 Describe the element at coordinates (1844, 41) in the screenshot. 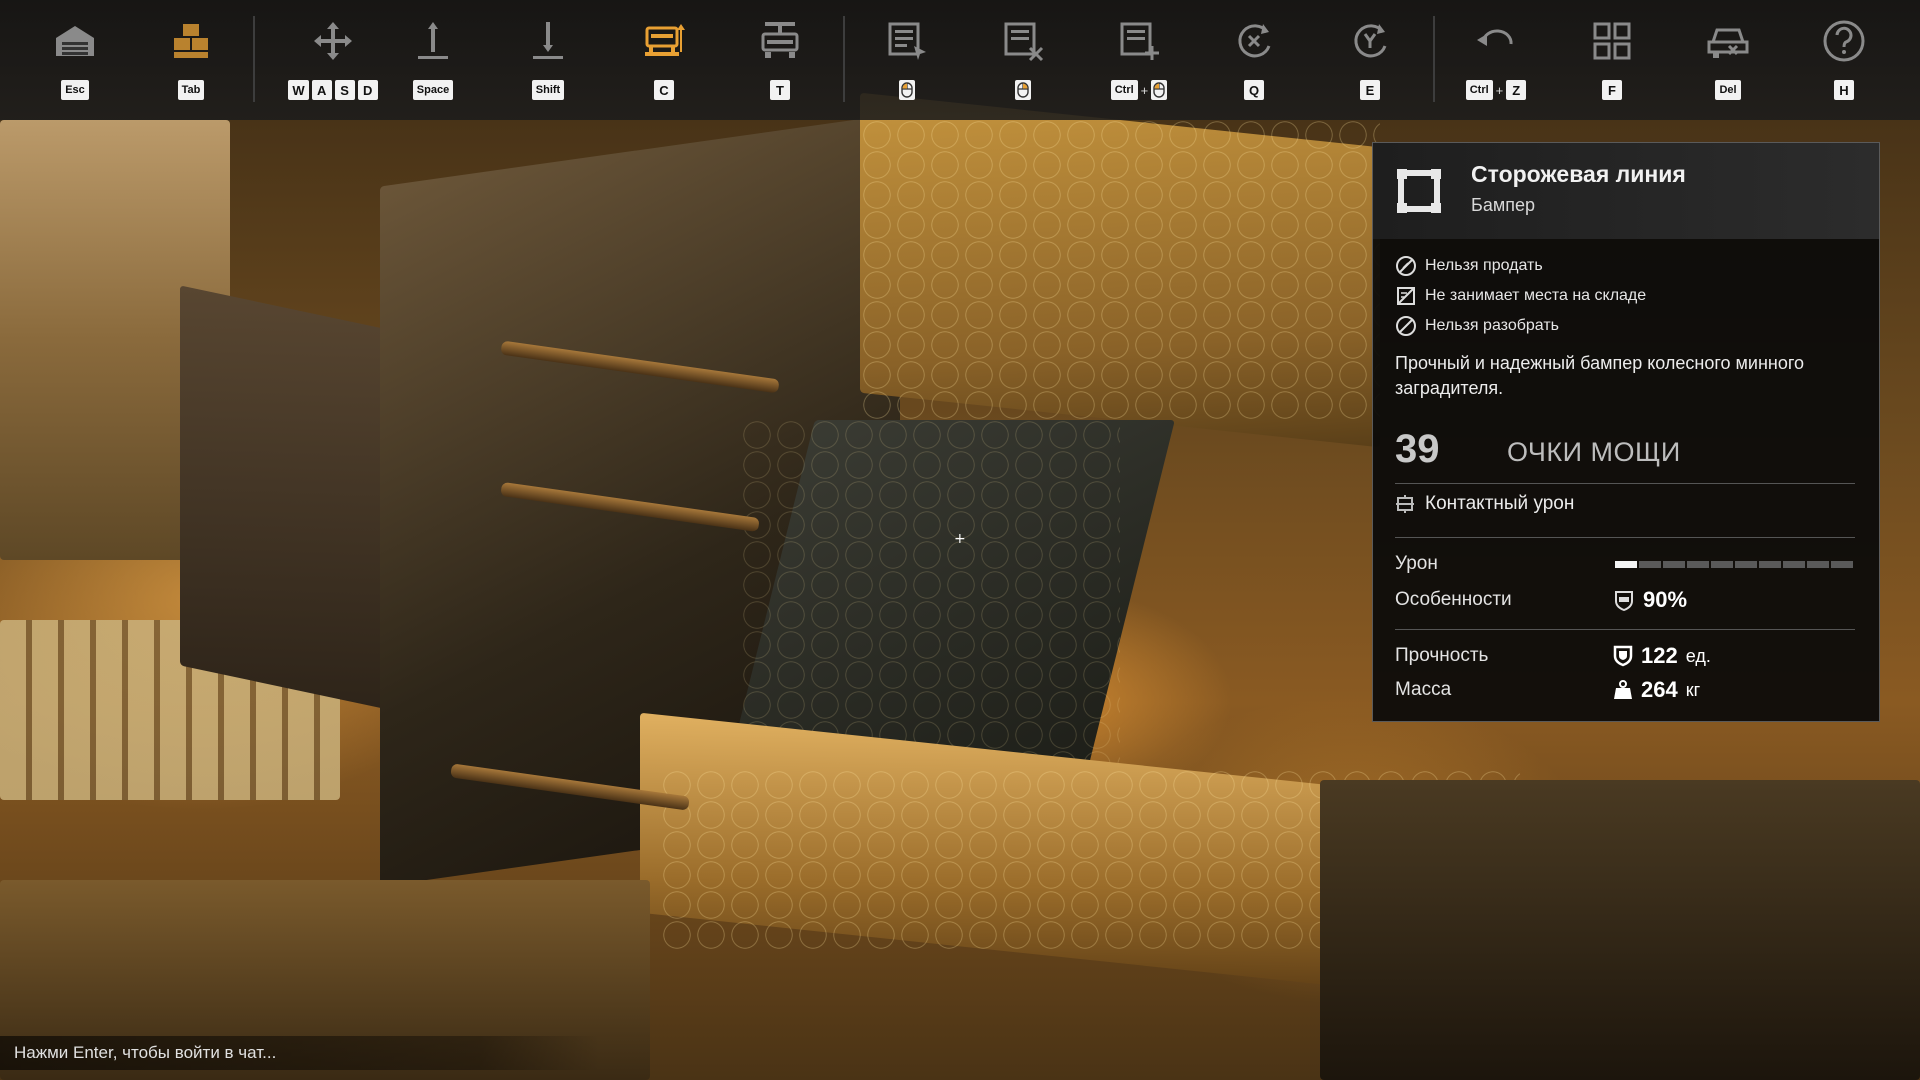

I see `help-icon` at that location.